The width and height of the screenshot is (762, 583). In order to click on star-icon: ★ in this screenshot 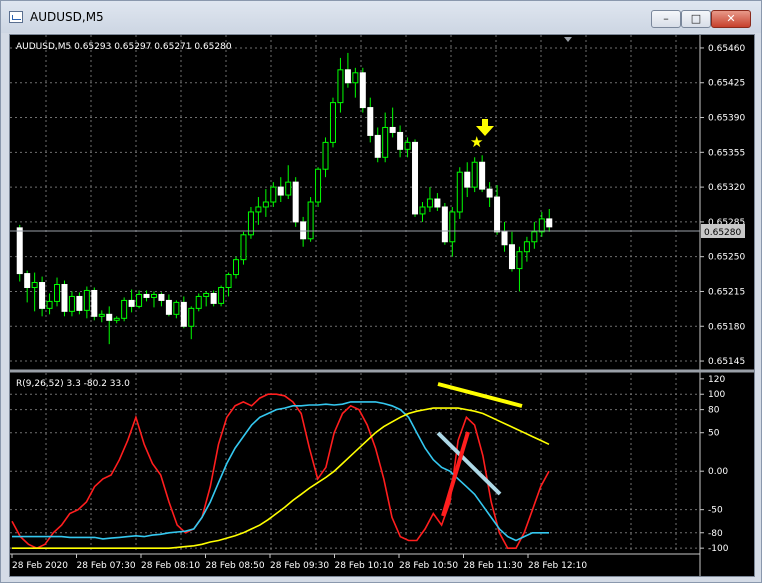, I will do `click(476, 142)`.